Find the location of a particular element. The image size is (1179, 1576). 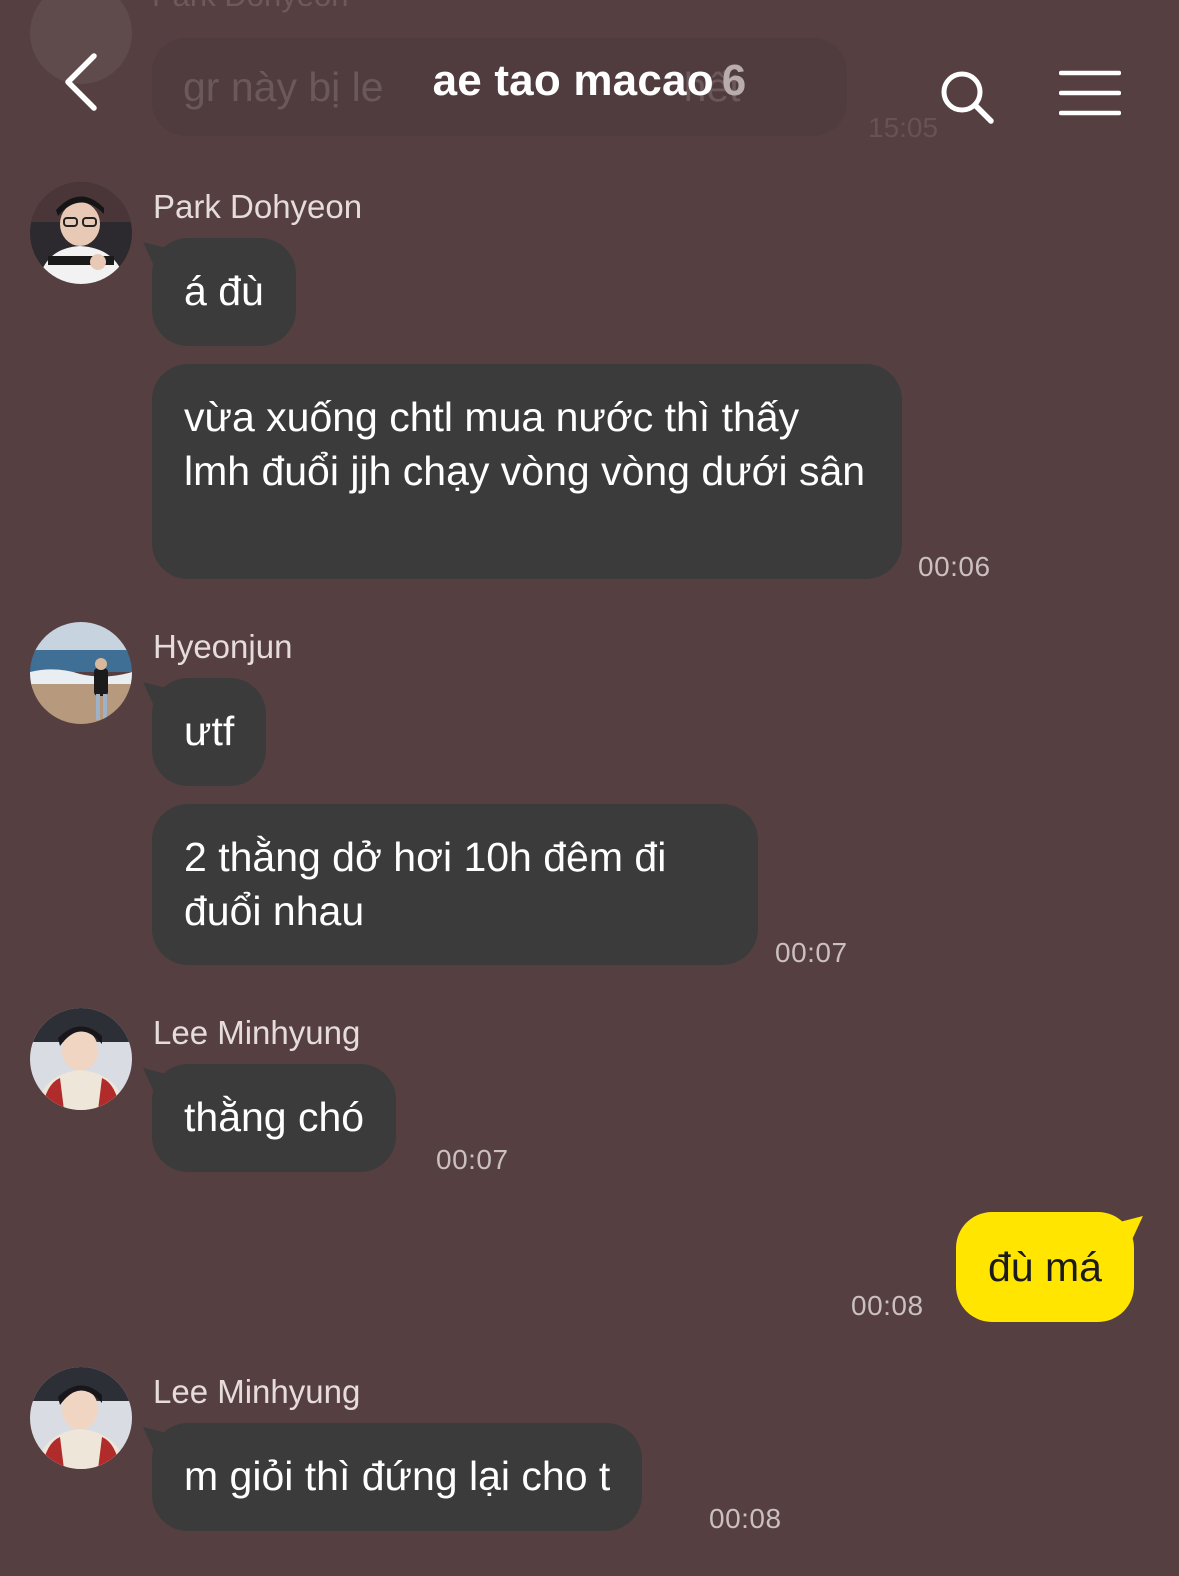

message-bubble: m giỏi thì đứng lại cho t is located at coordinates (397, 1477).